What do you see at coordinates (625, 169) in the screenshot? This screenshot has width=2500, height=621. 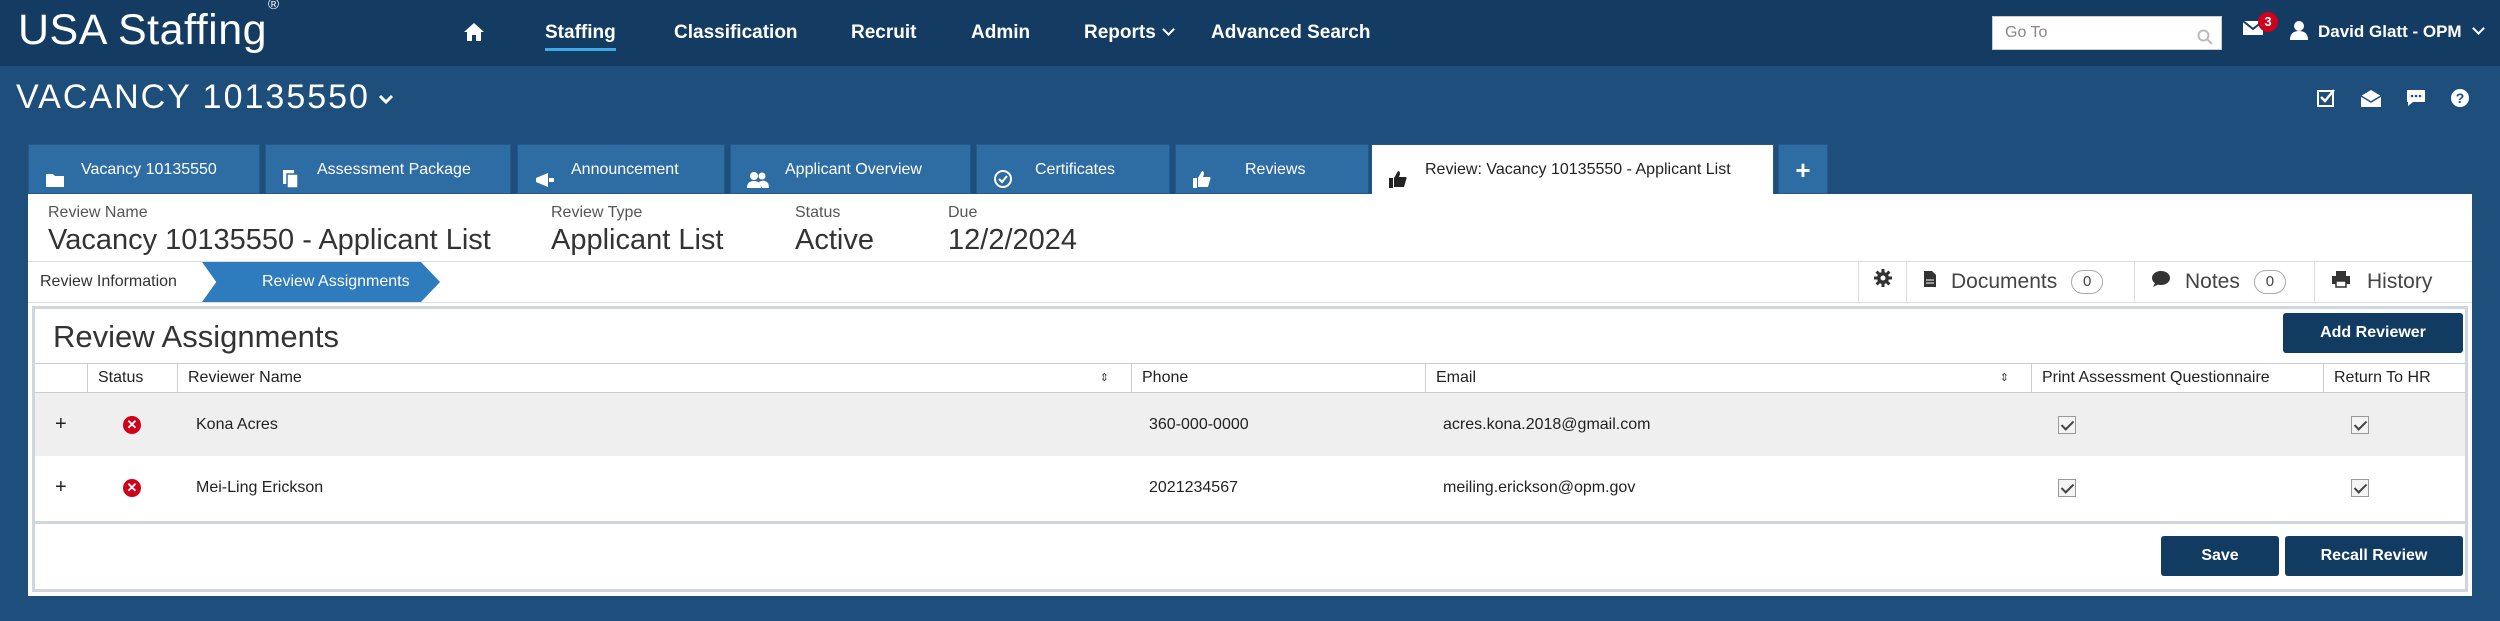 I see `tab-label: Announcement` at bounding box center [625, 169].